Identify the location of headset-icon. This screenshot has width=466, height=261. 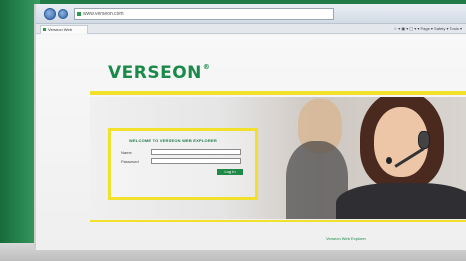
(424, 140).